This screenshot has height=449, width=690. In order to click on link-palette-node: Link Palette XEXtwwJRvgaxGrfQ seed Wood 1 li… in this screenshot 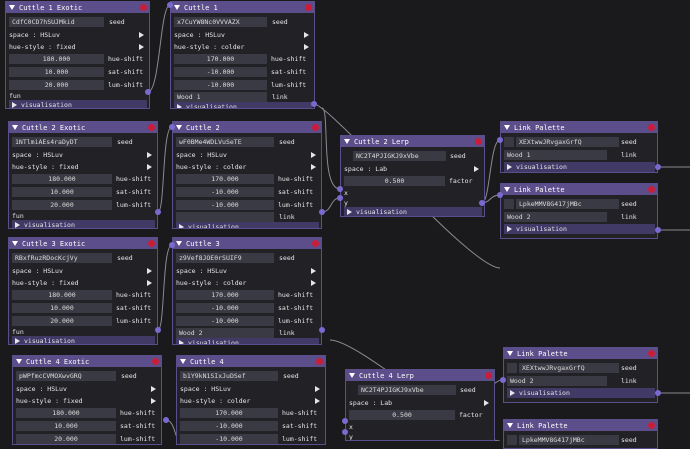, I will do `click(579, 147)`.